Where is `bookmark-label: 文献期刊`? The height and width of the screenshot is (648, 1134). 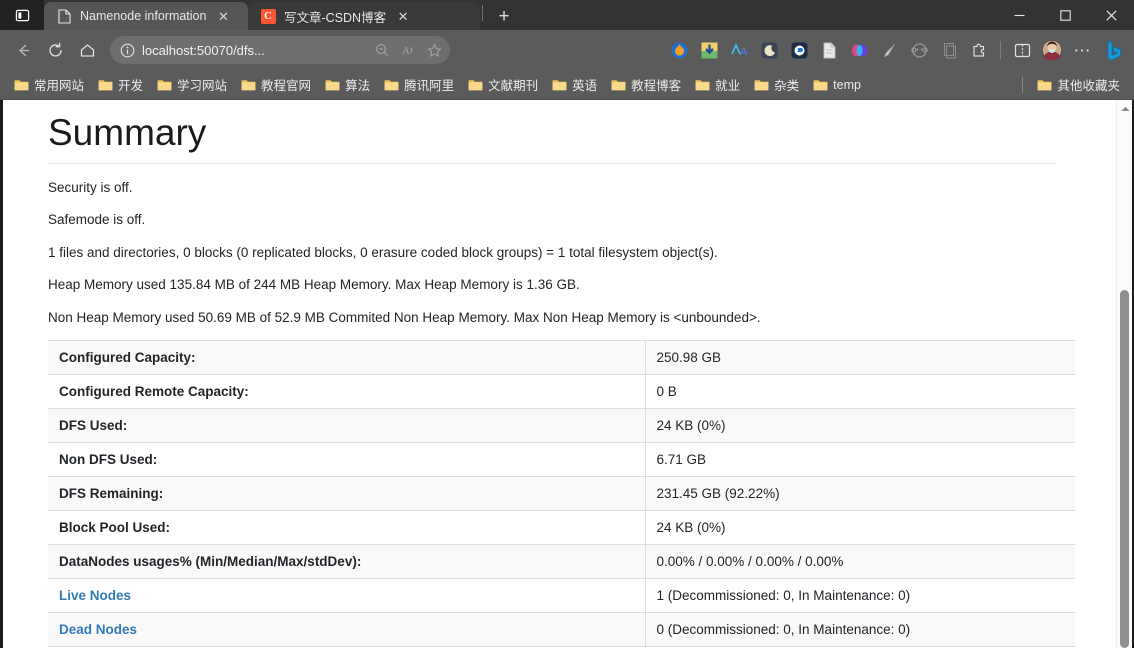 bookmark-label: 文献期刊 is located at coordinates (513, 86).